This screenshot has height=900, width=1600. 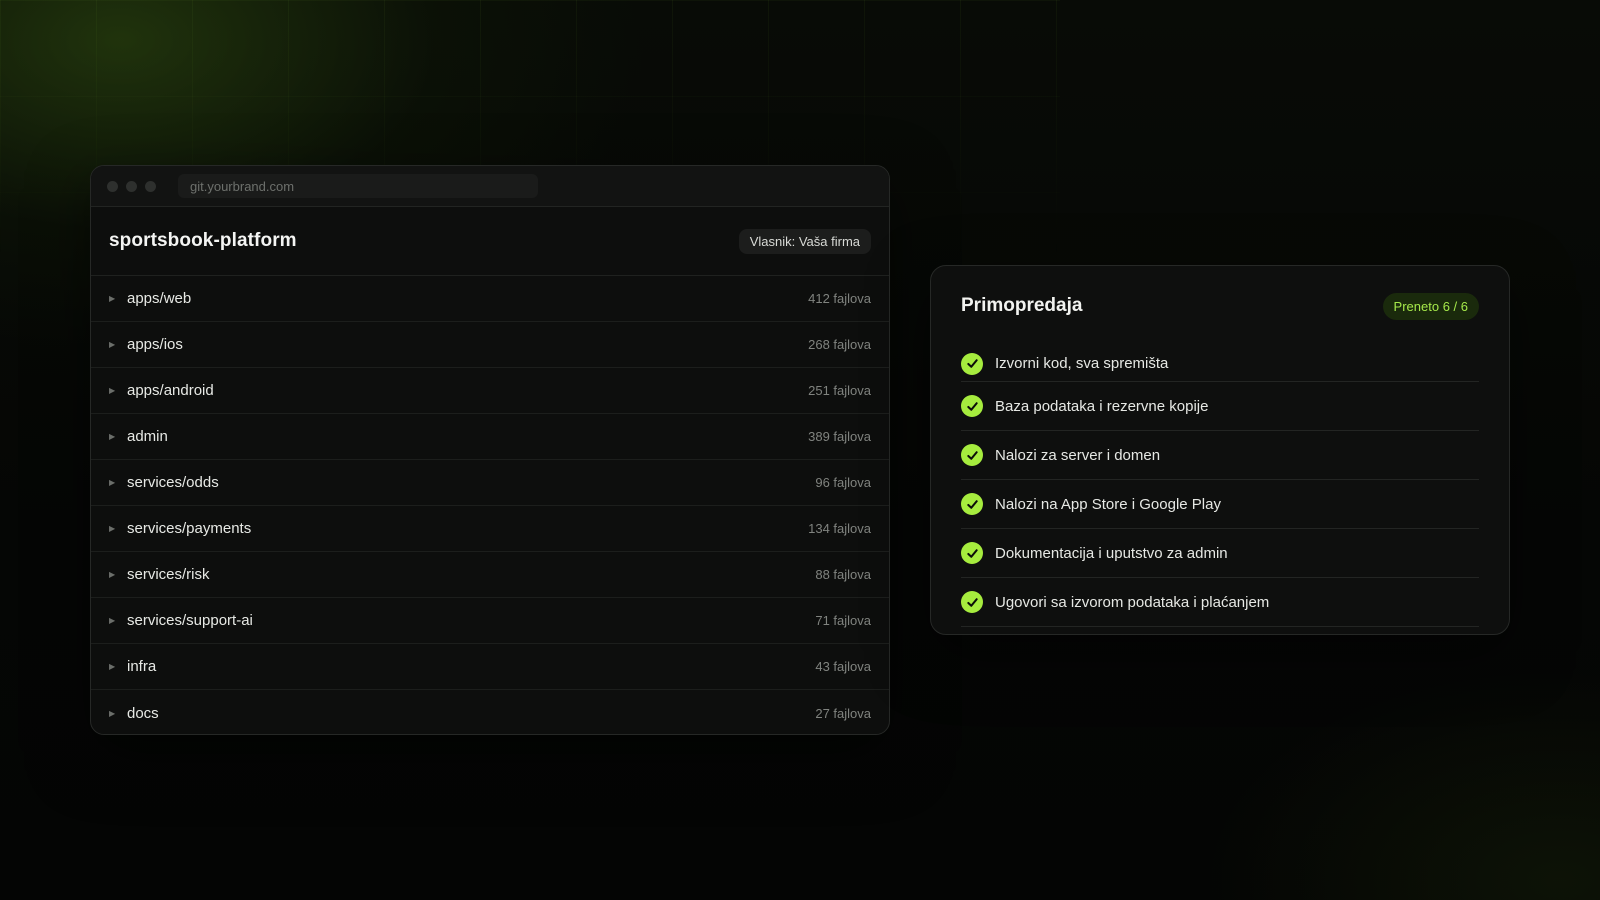 What do you see at coordinates (142, 666) in the screenshot?
I see `folder-name: infra` at bounding box center [142, 666].